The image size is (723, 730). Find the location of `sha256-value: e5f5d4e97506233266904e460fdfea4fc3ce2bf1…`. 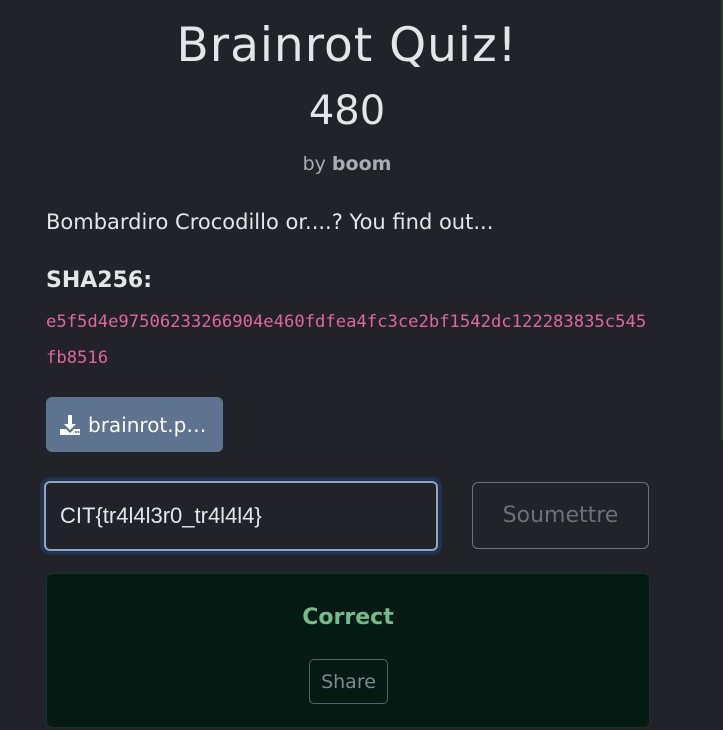

sha256-value: e5f5d4e97506233266904e460fdfea4fc3ce2bf1… is located at coordinates (346, 340).